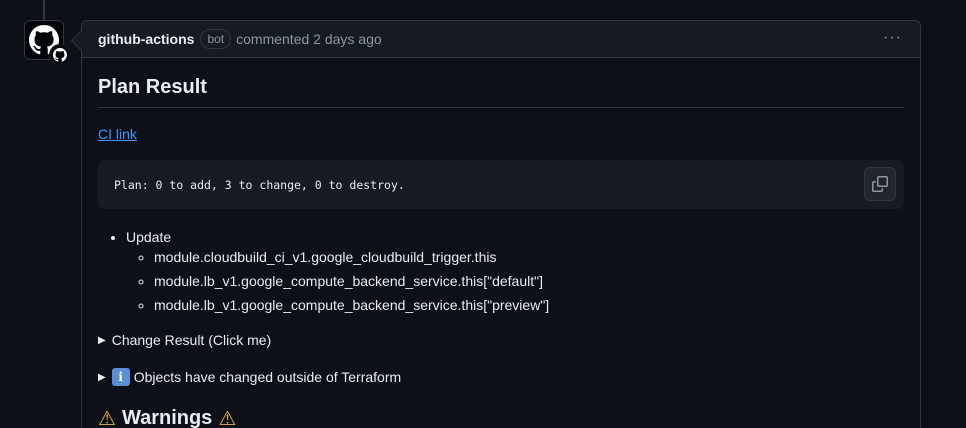 The width and height of the screenshot is (966, 428). I want to click on copy-button, so click(880, 184).